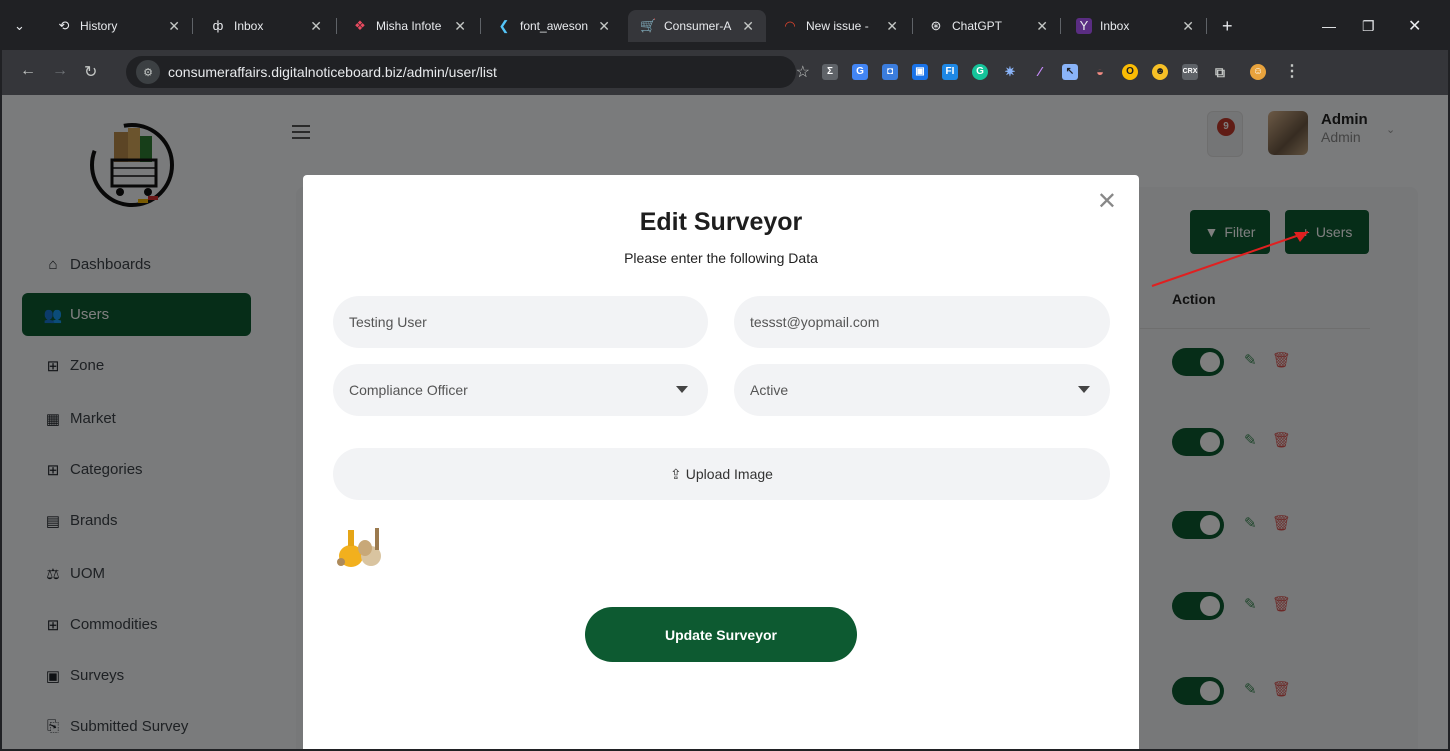  Describe the element at coordinates (803, 72) in the screenshot. I see `bookmark-star-icon: ☆` at that location.